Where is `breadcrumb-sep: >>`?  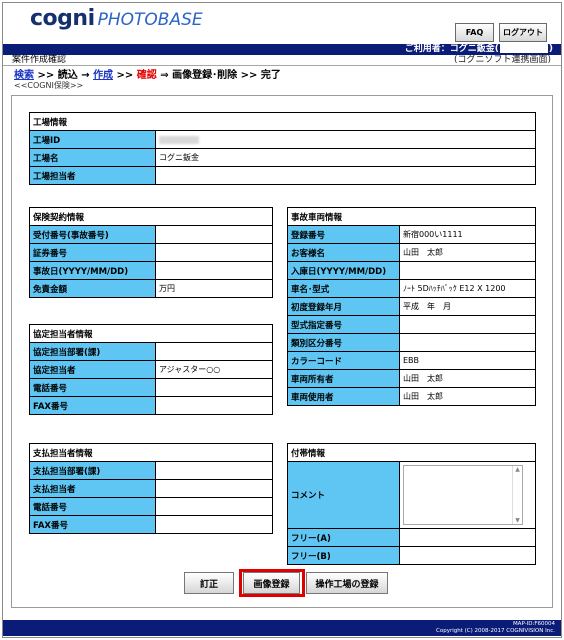
breadcrumb-sep: >> is located at coordinates (125, 75).